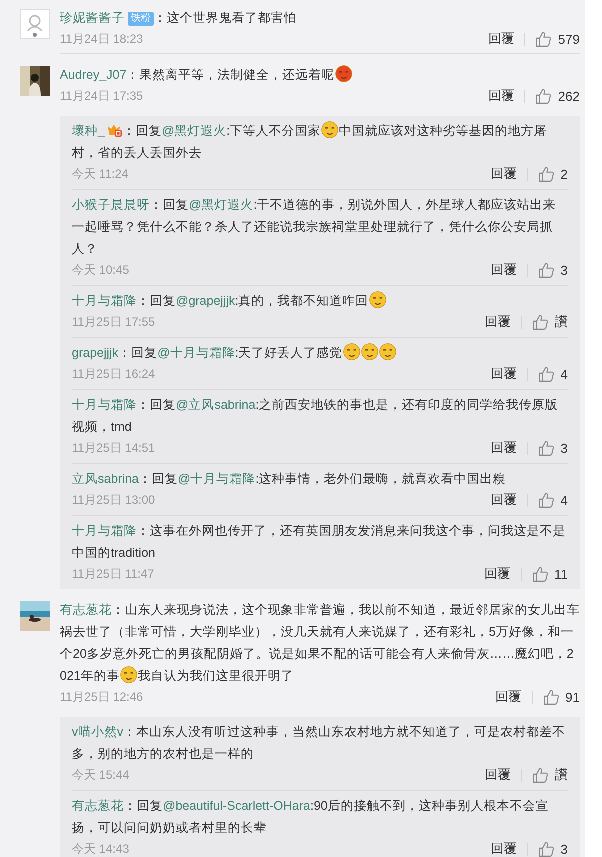  What do you see at coordinates (320, 142) in the screenshot?
I see `reply-text: 壞种_ ：回复@黑灯遐火:下等人不分国家 中国就应该对这种劣等基因的地方屠村，省的丢人丢国外去` at bounding box center [320, 142].